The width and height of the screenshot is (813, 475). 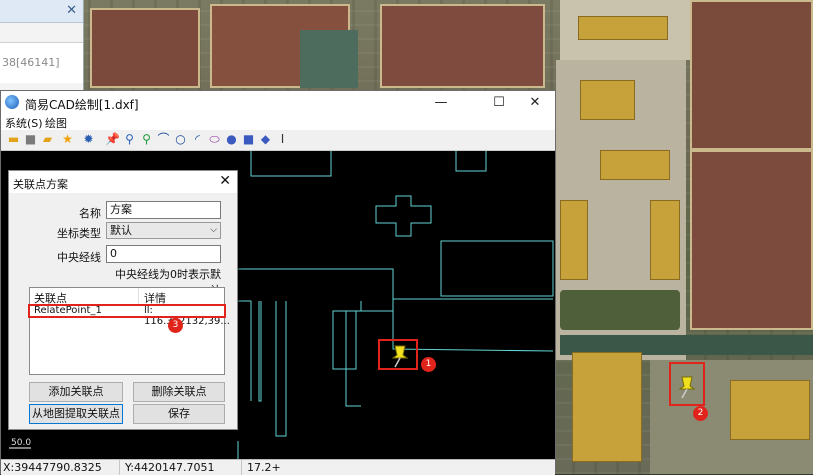 I want to click on menubar: 系统(S) 绘图, so click(x=278, y=122).